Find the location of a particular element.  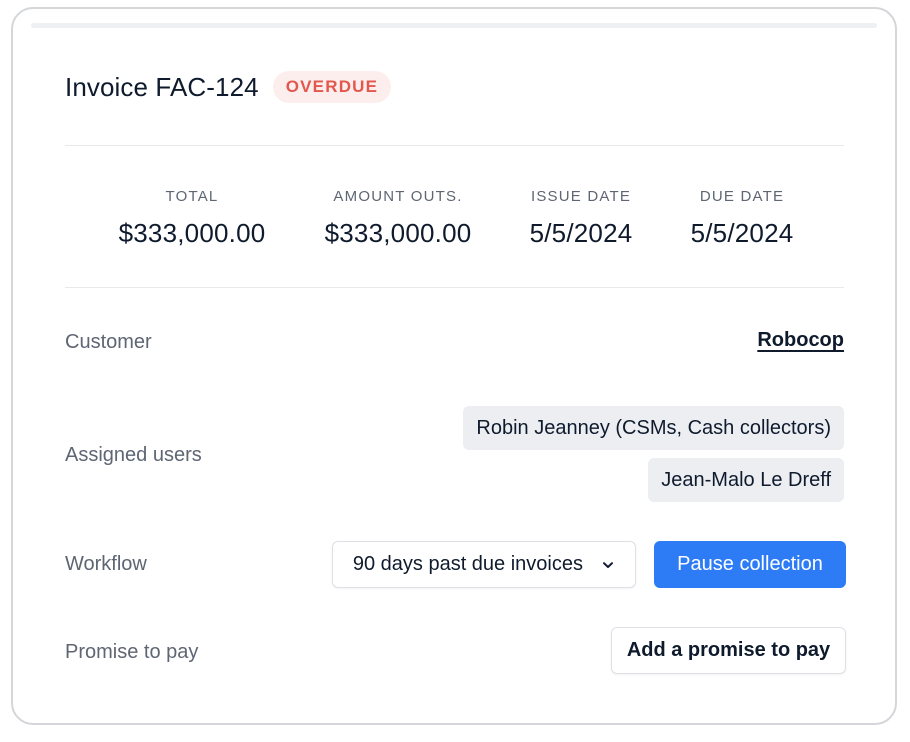

workflow-label: Workflow is located at coordinates (106, 564).